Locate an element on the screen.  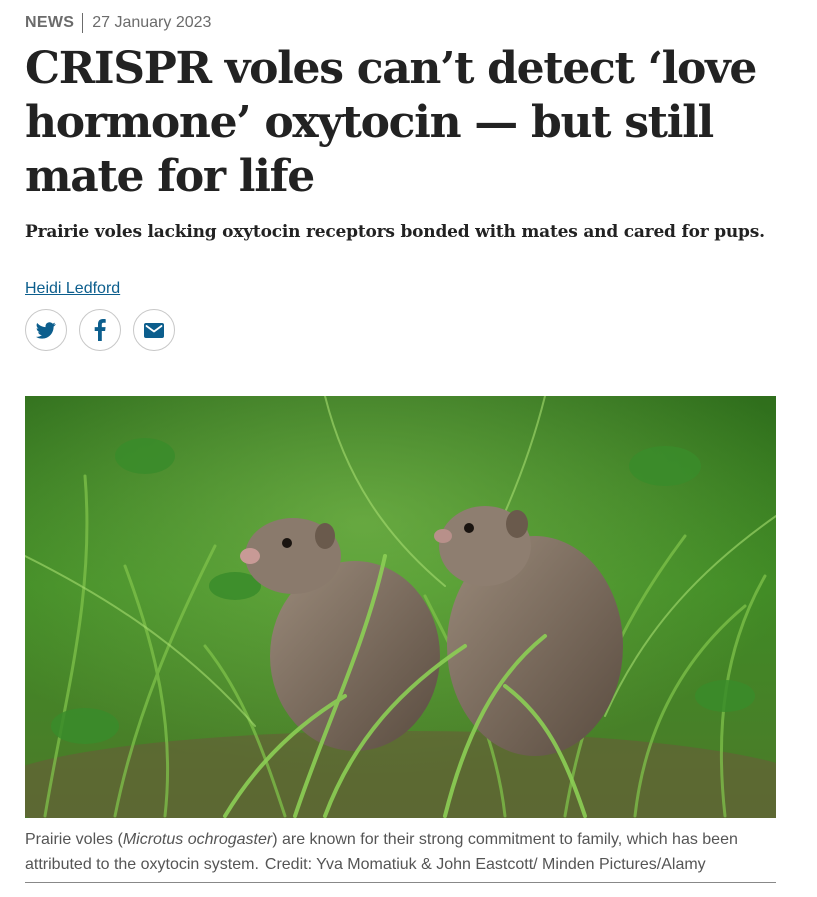
article-type: NEWS is located at coordinates (50, 22).